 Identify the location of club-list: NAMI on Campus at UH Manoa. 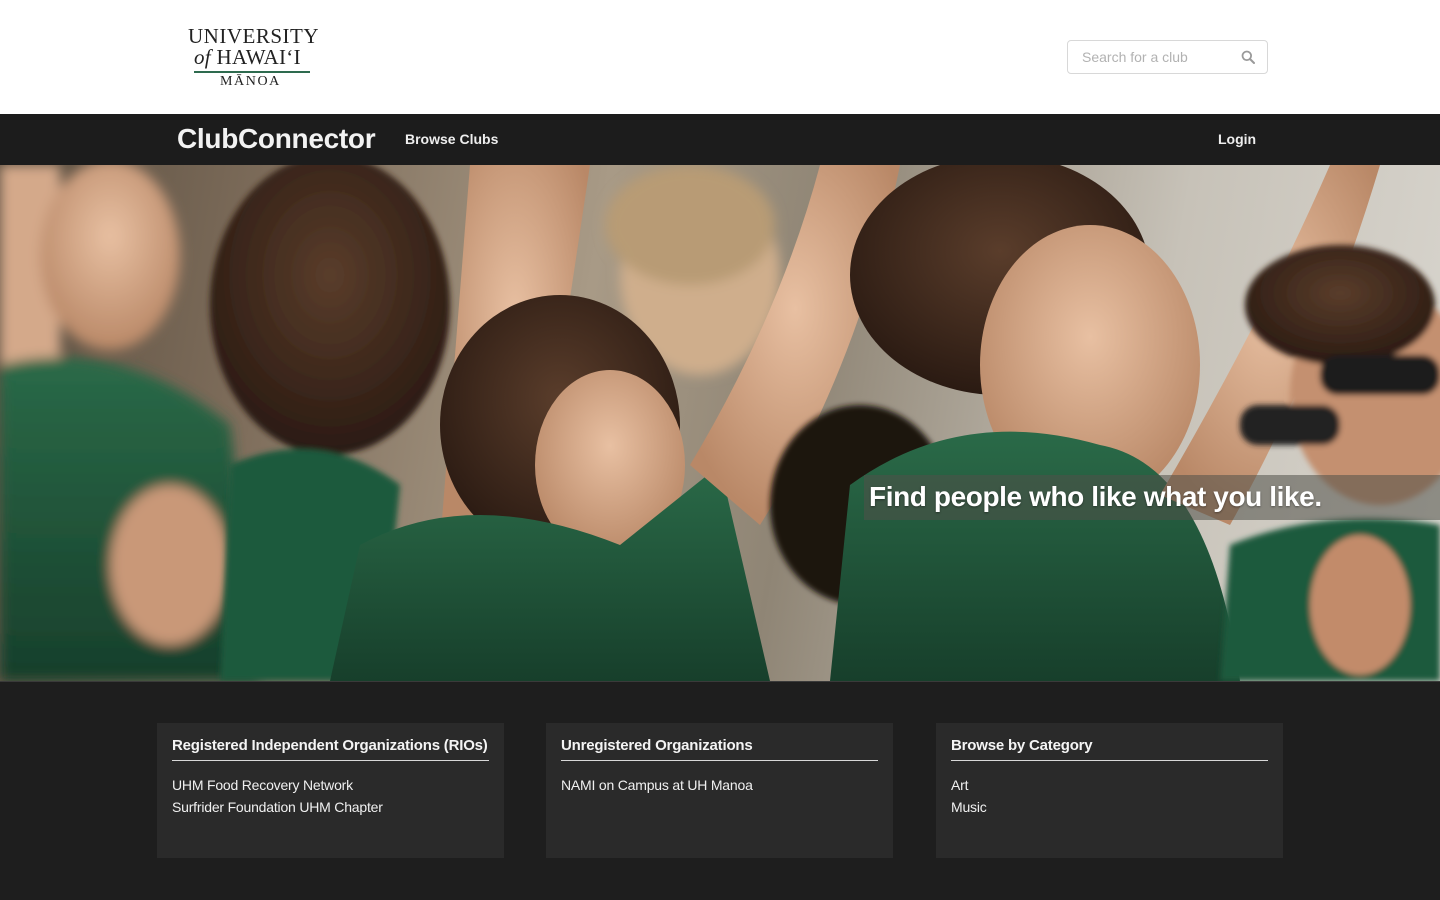
(719, 785).